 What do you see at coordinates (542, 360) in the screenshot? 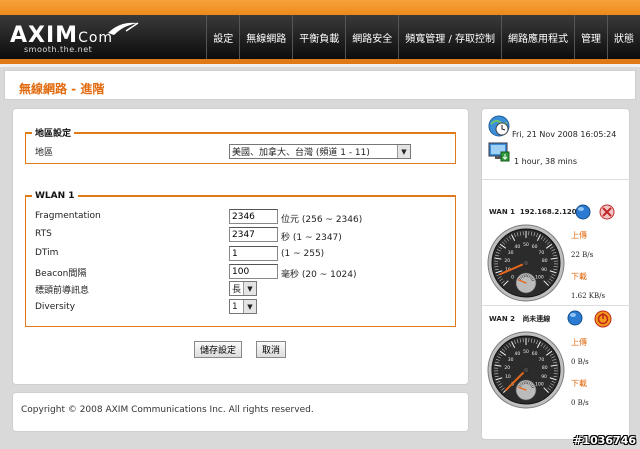
I see `wan2-gauge-tick-label: 70` at bounding box center [542, 360].